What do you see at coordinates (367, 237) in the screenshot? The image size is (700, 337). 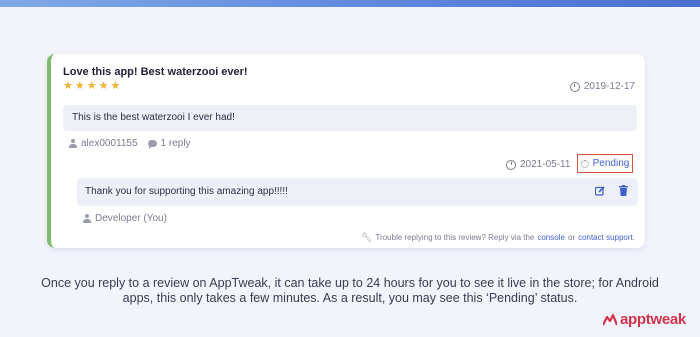 I see `wrench-icon: 🔧︎` at bounding box center [367, 237].